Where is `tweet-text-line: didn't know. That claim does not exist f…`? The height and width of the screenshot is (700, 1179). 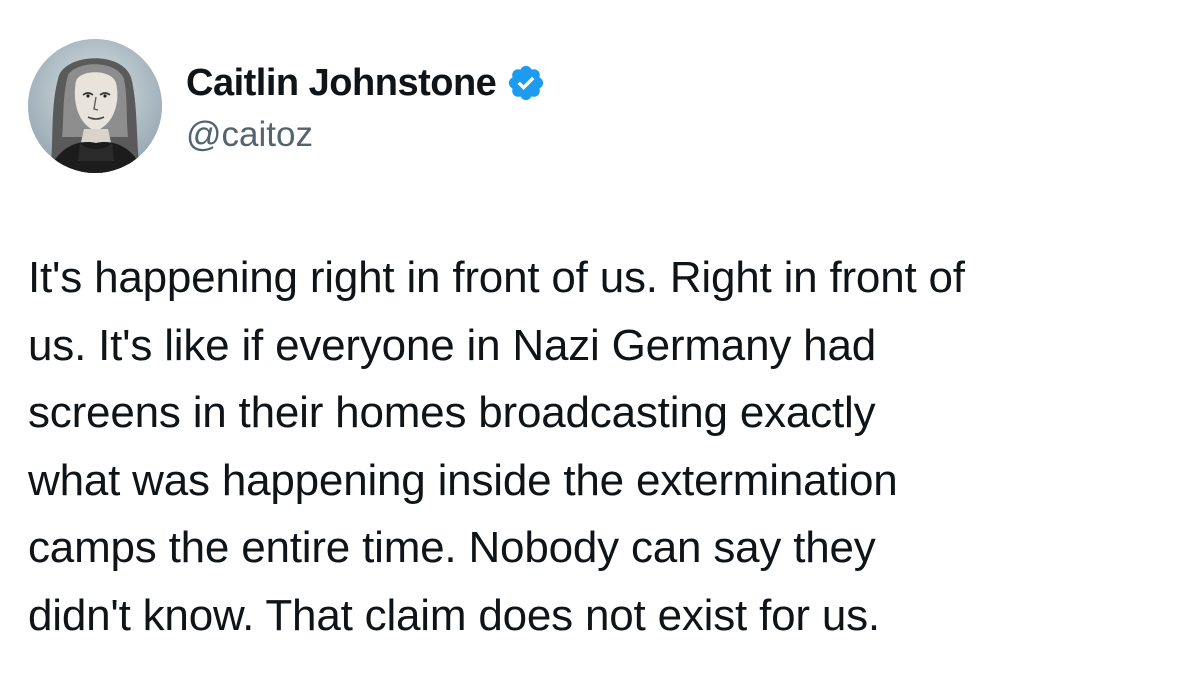 tweet-text-line: didn't know. That claim does not exist f… is located at coordinates (454, 615).